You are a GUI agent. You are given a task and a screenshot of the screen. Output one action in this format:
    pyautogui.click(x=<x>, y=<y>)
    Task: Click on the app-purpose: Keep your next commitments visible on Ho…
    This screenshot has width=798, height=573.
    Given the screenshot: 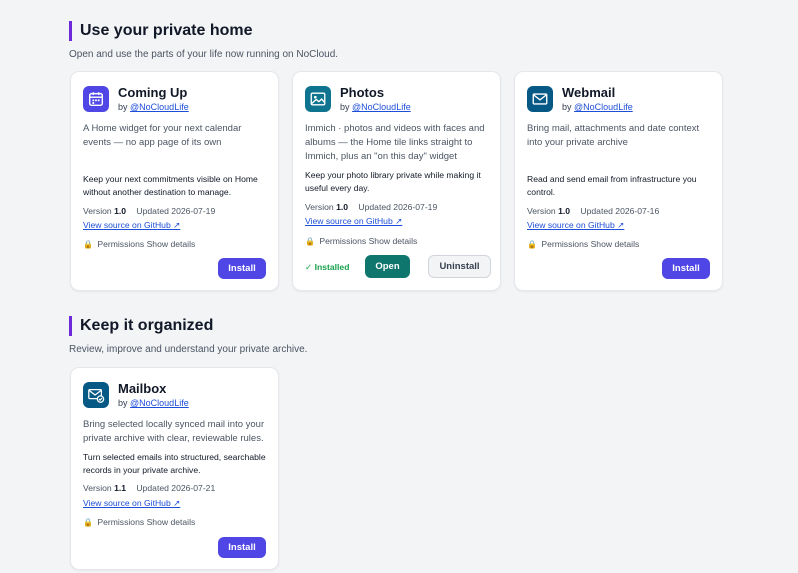 What is the action you would take?
    pyautogui.click(x=170, y=185)
    